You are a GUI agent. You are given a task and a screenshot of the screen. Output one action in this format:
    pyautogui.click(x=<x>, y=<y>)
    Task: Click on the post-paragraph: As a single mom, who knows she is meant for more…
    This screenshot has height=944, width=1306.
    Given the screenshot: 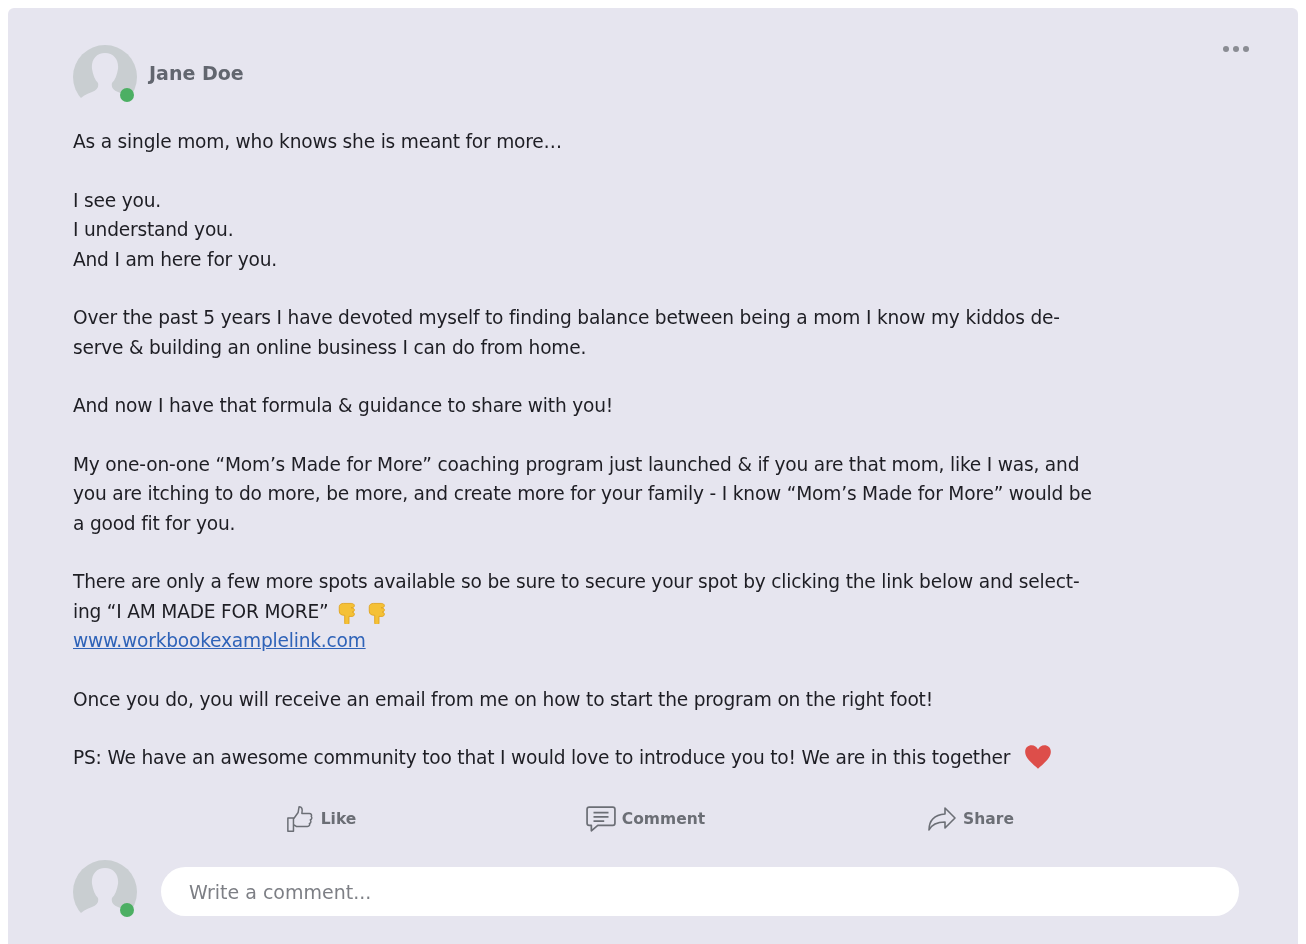 What is the action you would take?
    pyautogui.click(x=318, y=142)
    